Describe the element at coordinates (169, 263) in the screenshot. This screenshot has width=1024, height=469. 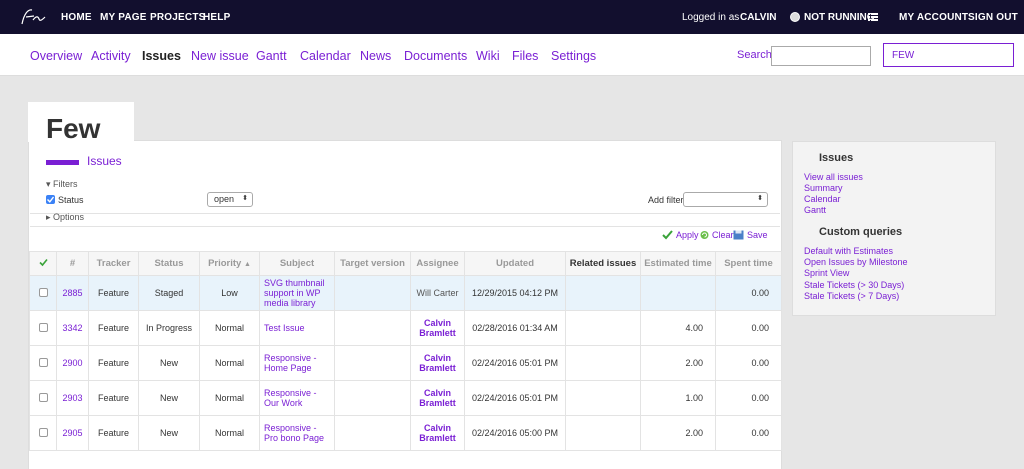
I see `col-status: Status` at that location.